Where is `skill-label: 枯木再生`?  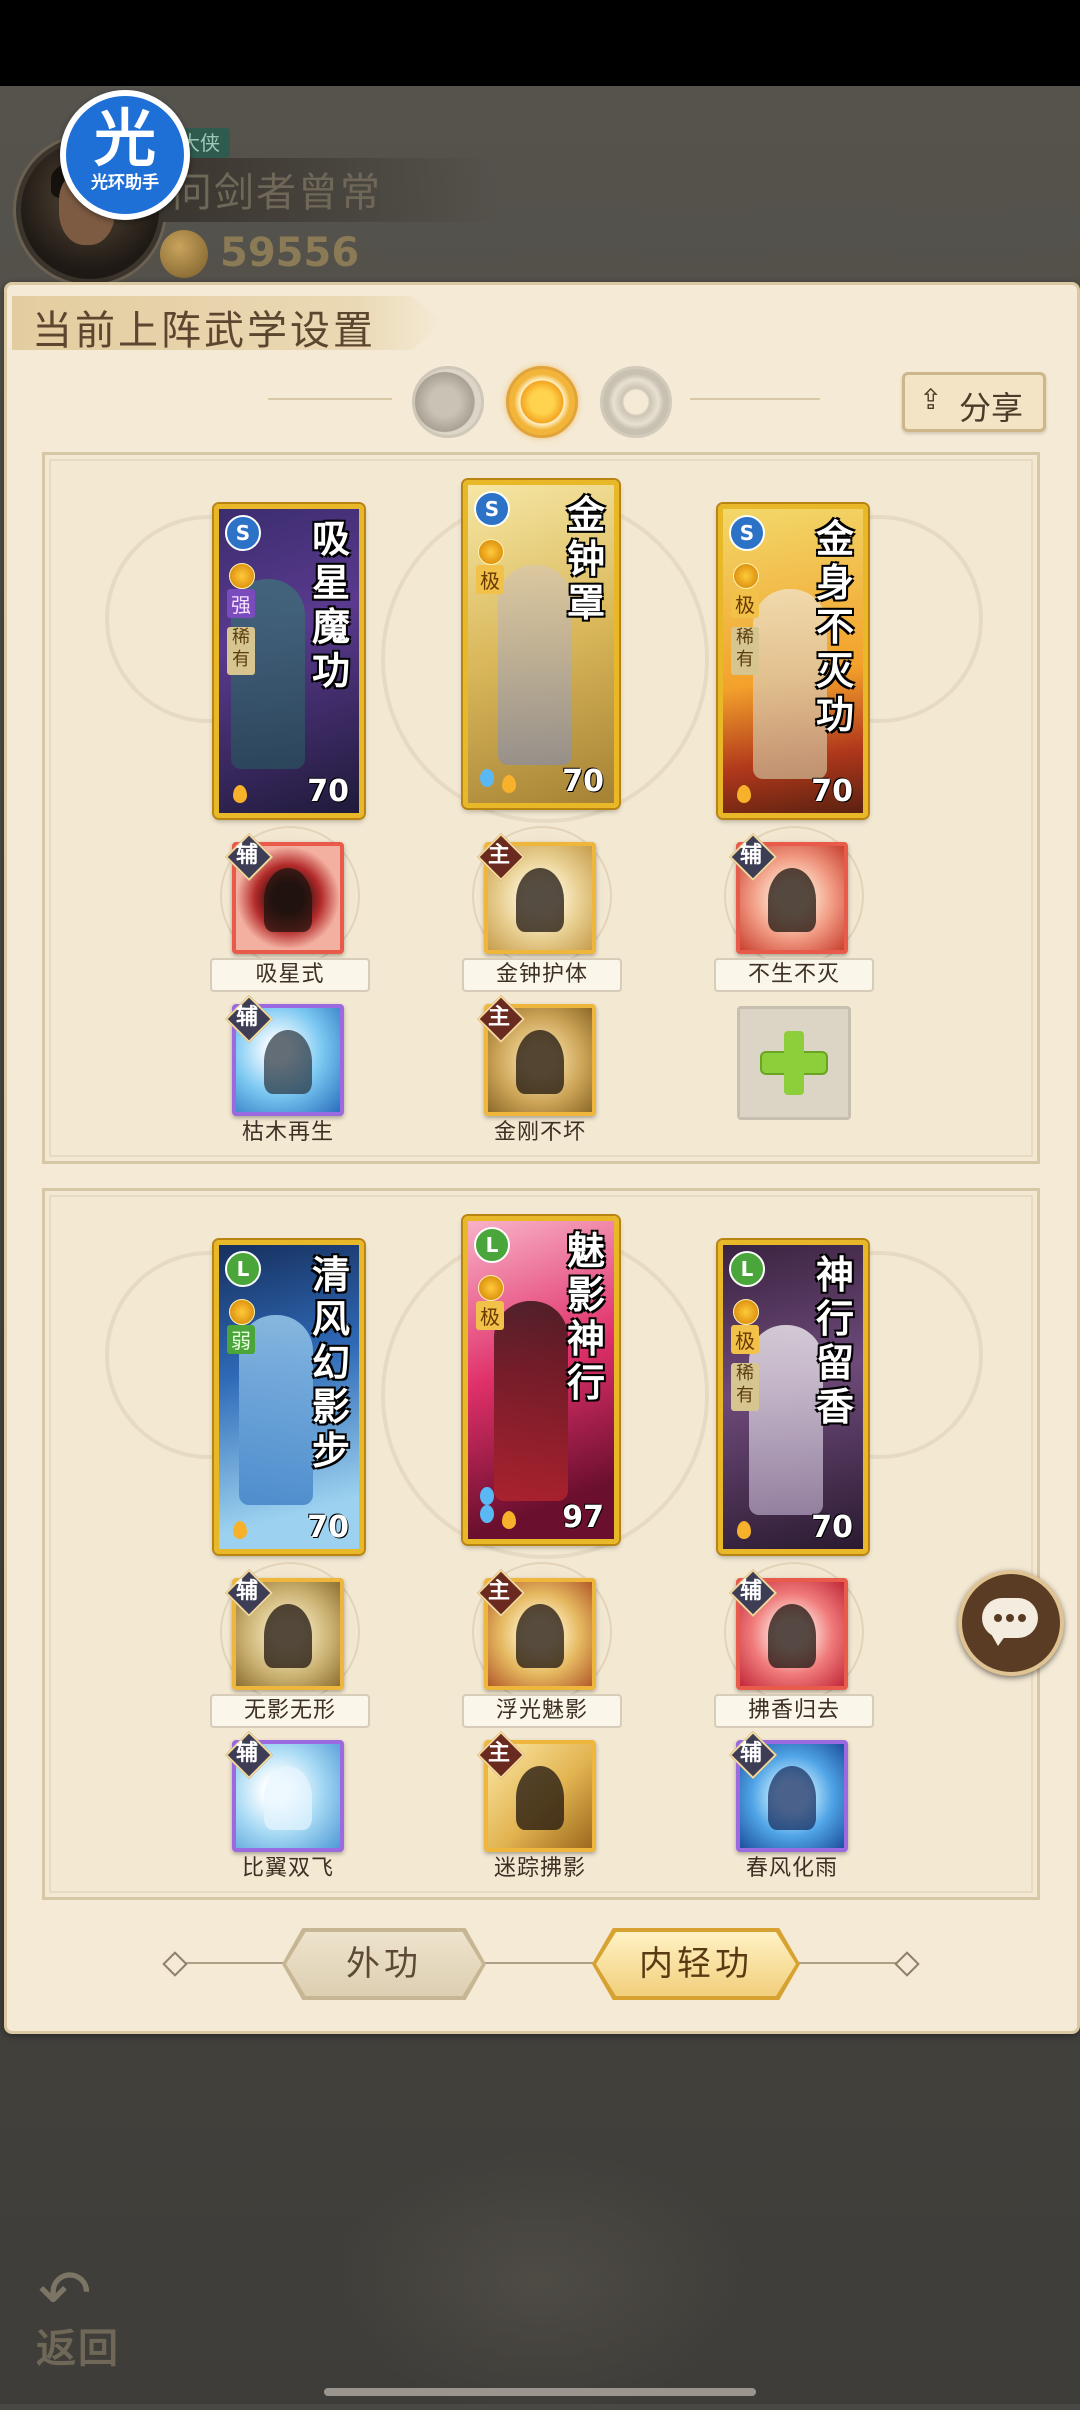 skill-label: 枯木再生 is located at coordinates (287, 1132).